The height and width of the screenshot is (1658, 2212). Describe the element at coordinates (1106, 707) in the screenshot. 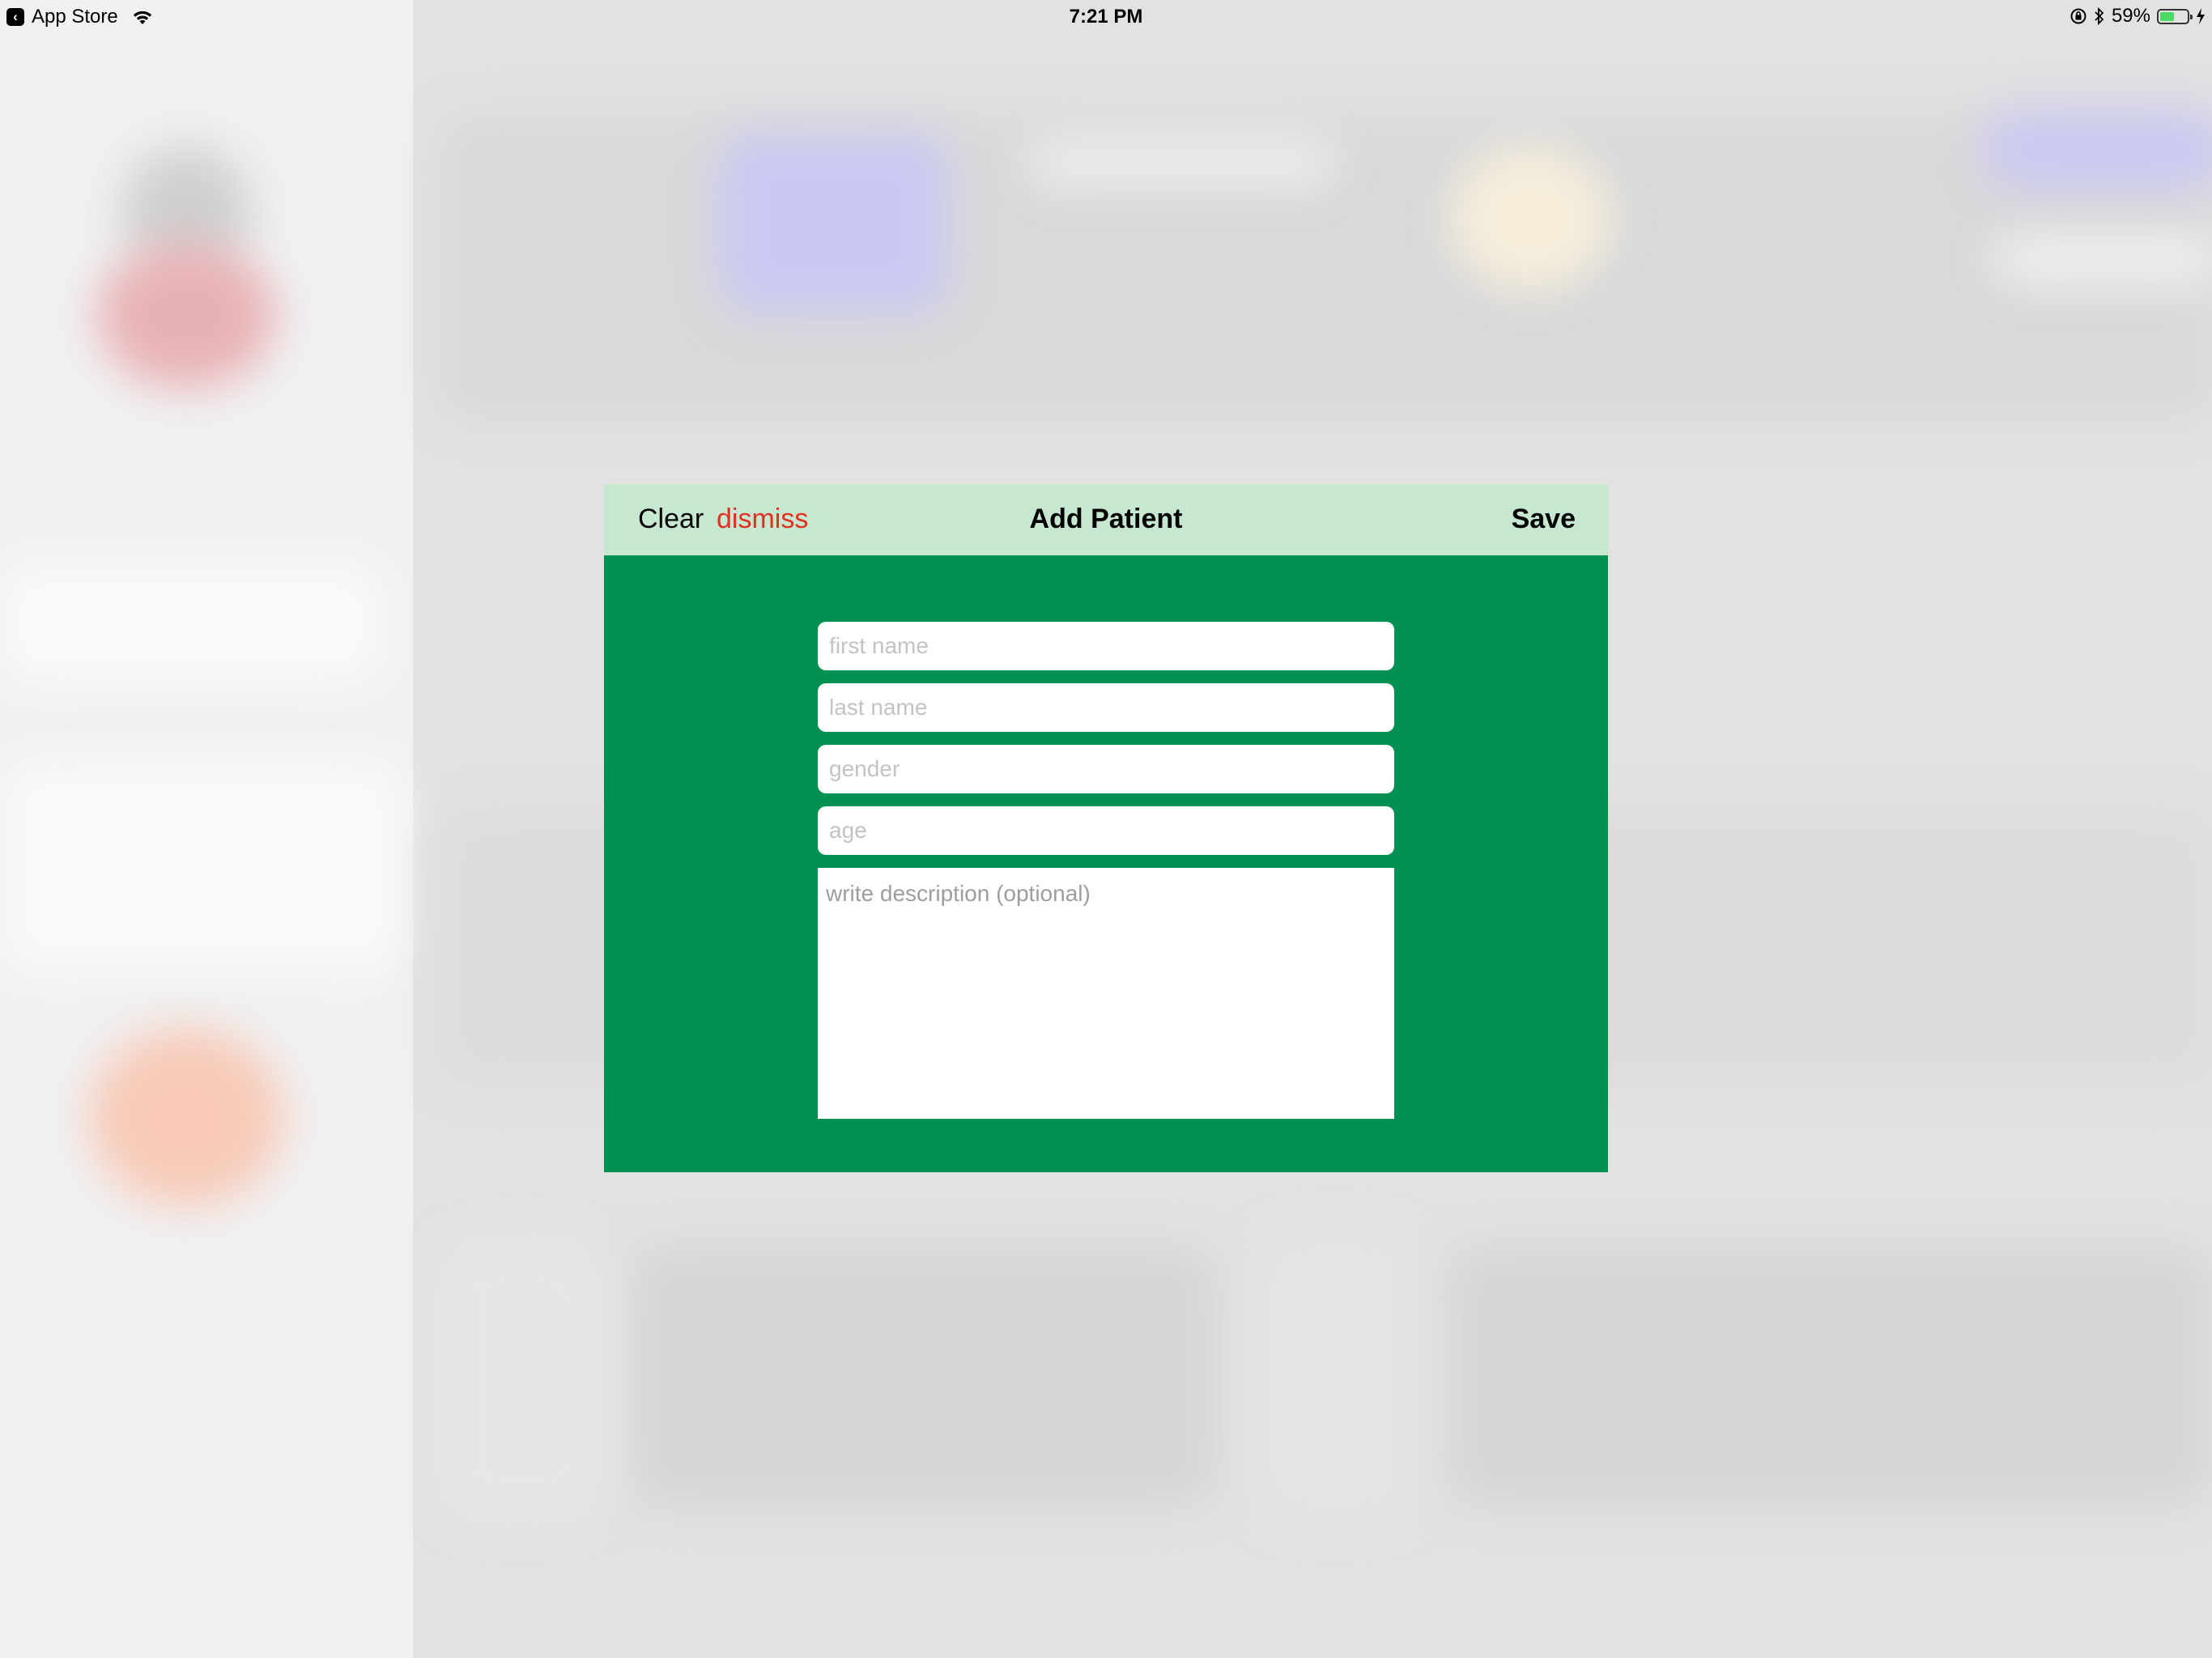

I see `last-name-field` at that location.